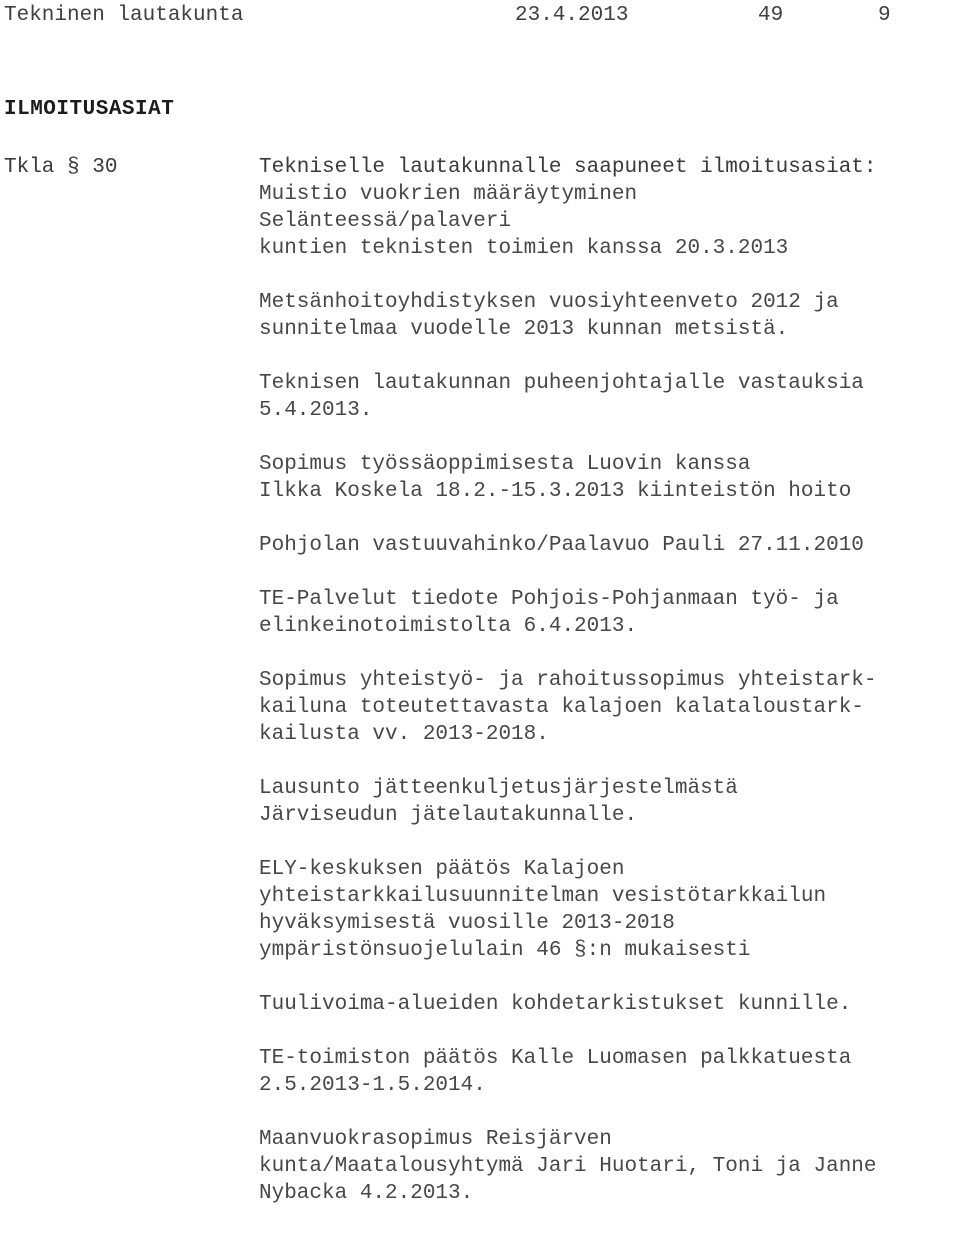  Describe the element at coordinates (372, 1085) in the screenshot. I see `notice-line: 2.5.2013-1.5.2014.` at that location.